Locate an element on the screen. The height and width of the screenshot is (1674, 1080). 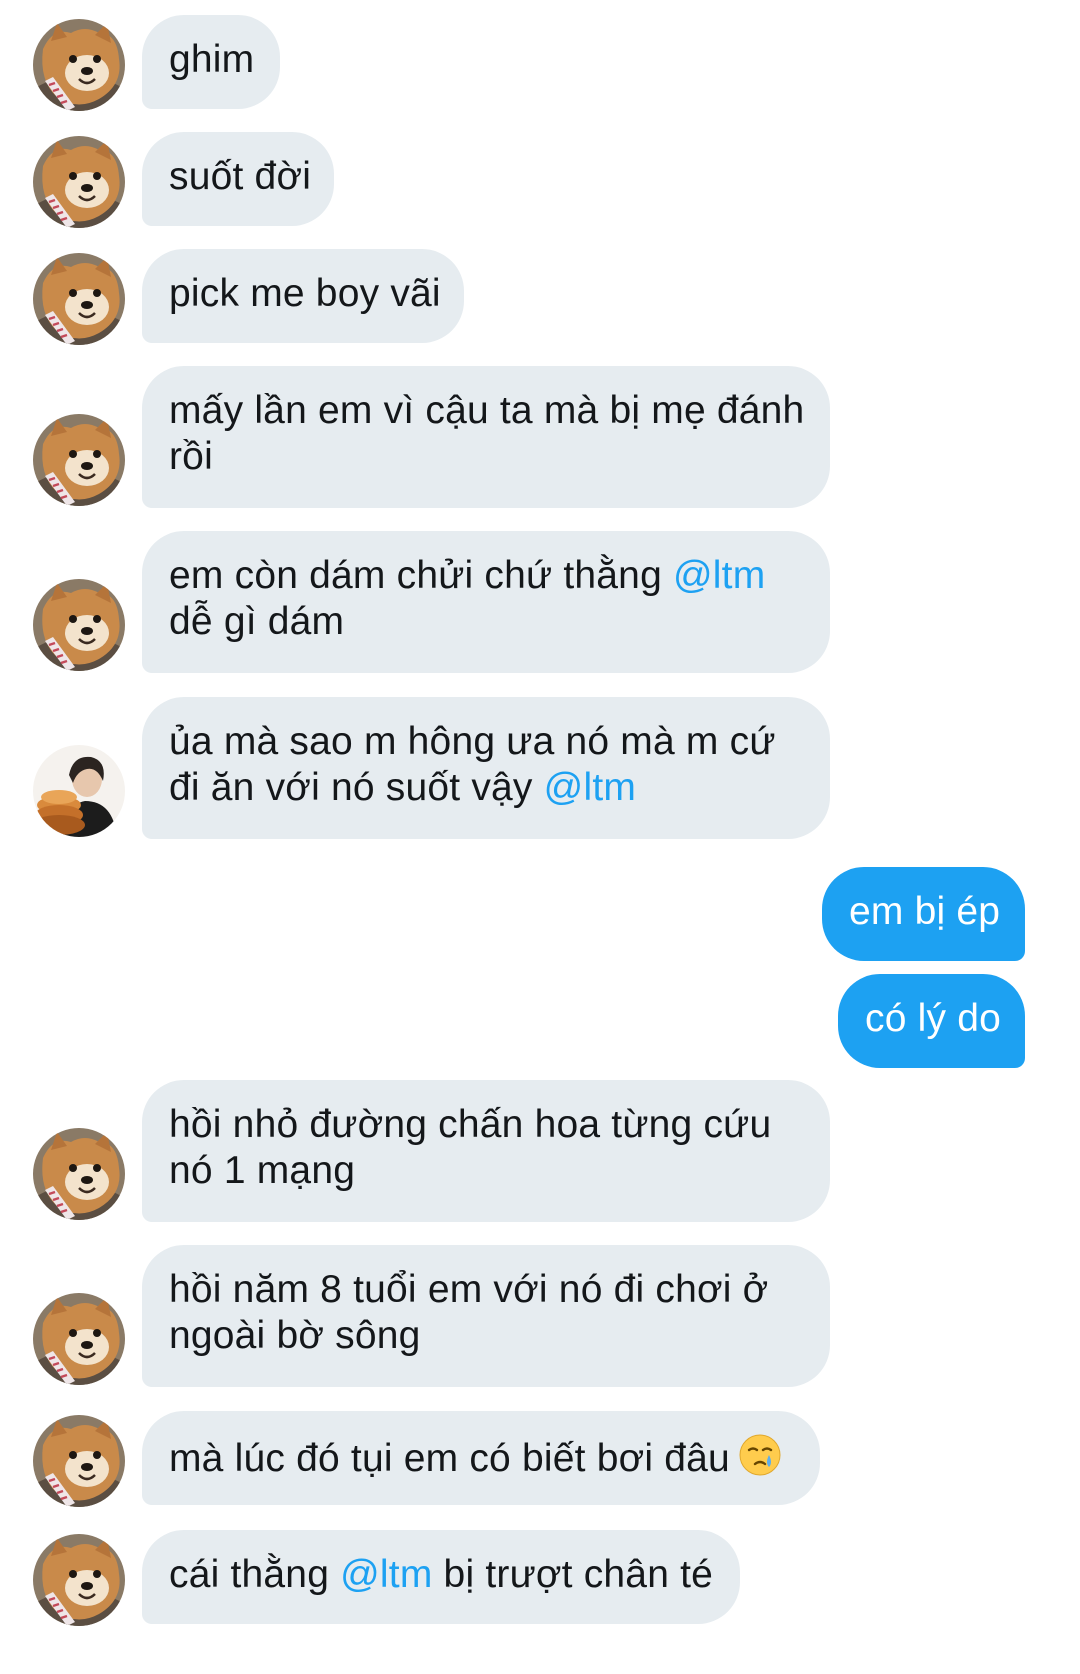
message-bubble: suốt đời is located at coordinates (238, 179).